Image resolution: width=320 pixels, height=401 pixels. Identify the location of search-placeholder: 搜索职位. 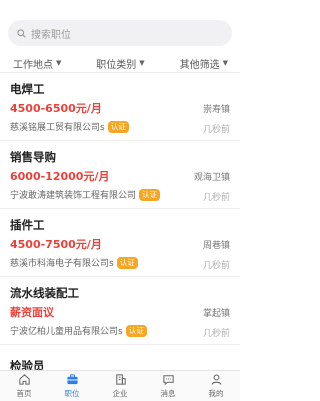
(51, 35).